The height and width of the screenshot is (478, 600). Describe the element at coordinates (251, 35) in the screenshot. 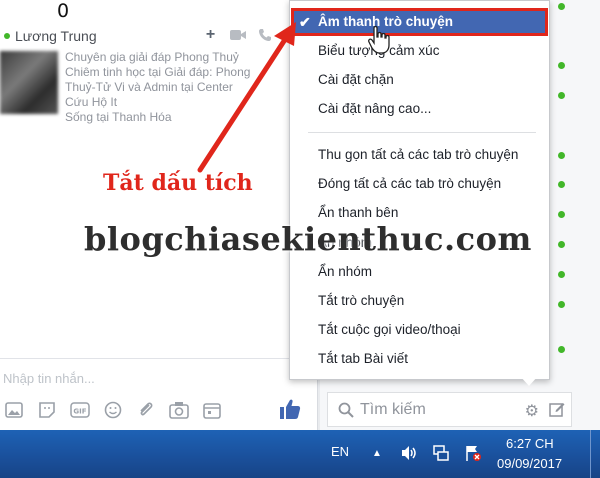

I see `chat-header-actions: + ⚙` at that location.